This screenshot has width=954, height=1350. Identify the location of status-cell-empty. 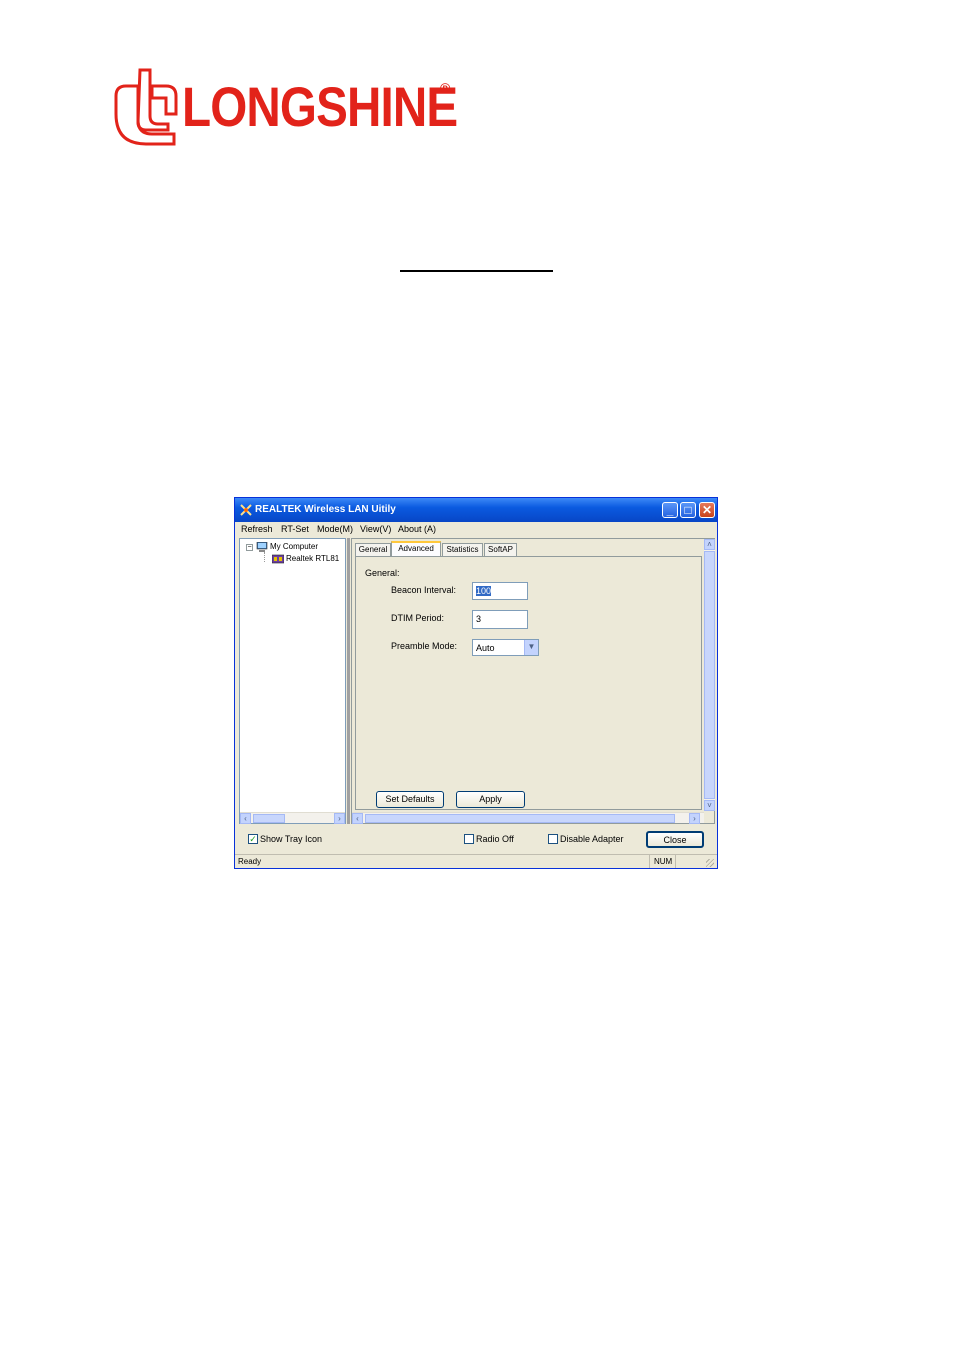
(688, 861).